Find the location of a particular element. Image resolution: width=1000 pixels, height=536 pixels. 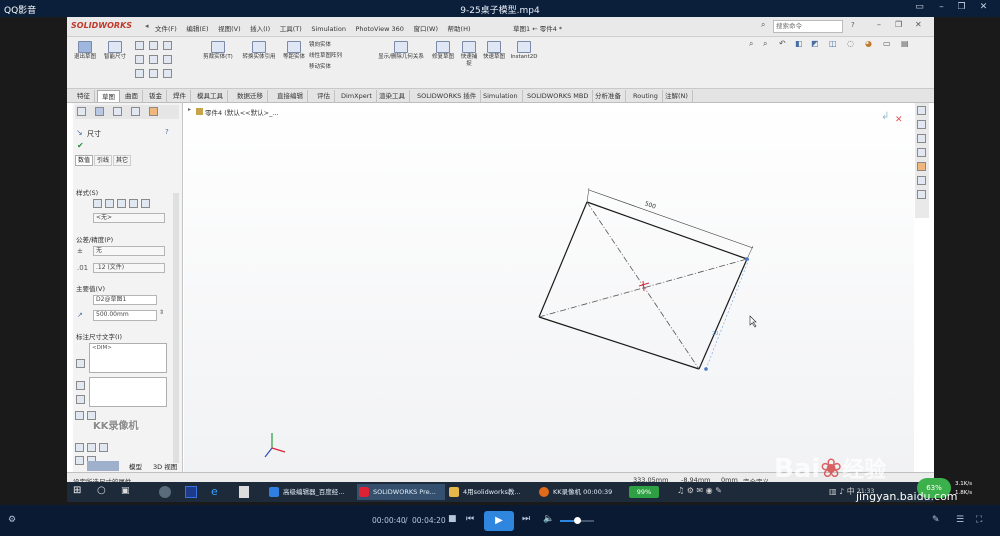

menu-window: 窗口(W) is located at coordinates (425, 28).